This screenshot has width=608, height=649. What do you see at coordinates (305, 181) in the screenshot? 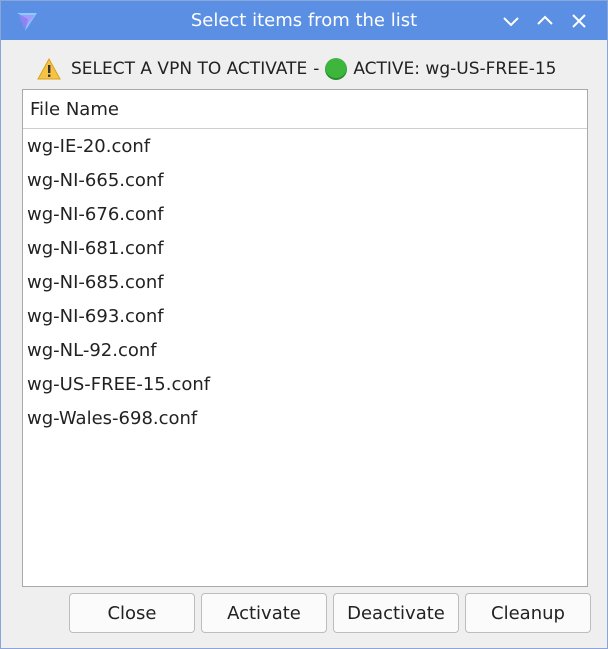
I see `list-item: wg-NI-665.conf` at bounding box center [305, 181].